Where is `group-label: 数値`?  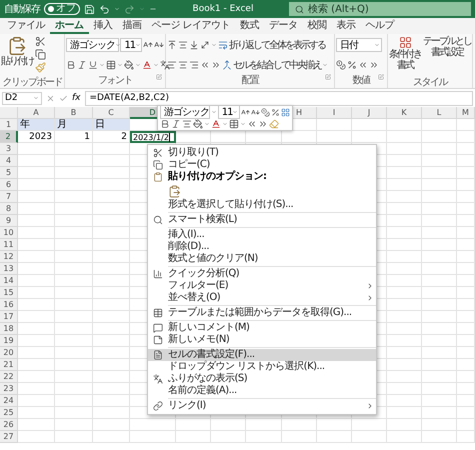
group-label: 数値 is located at coordinates (361, 80).